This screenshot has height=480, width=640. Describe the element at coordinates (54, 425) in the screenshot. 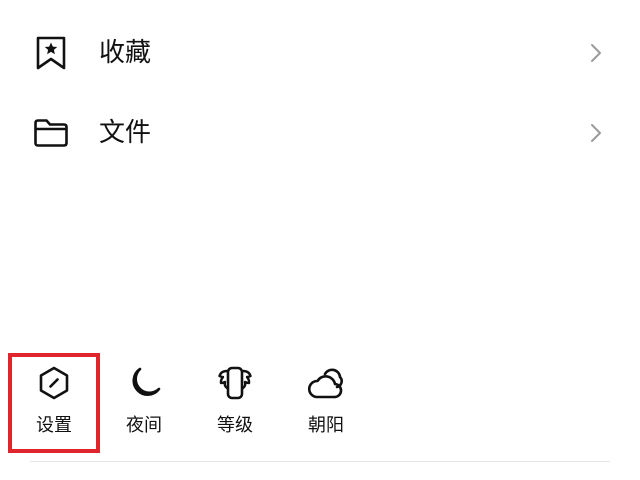

I see `tool-label: 设置` at that location.